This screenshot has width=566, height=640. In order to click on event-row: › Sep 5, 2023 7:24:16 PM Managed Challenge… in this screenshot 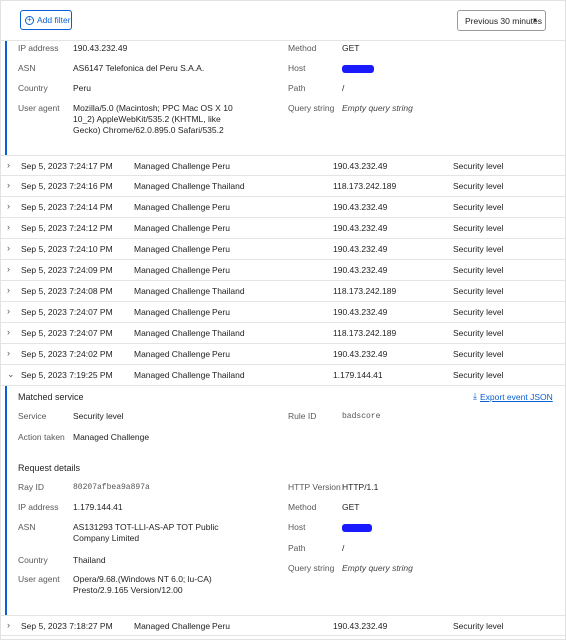, I will do `click(283, 186)`.